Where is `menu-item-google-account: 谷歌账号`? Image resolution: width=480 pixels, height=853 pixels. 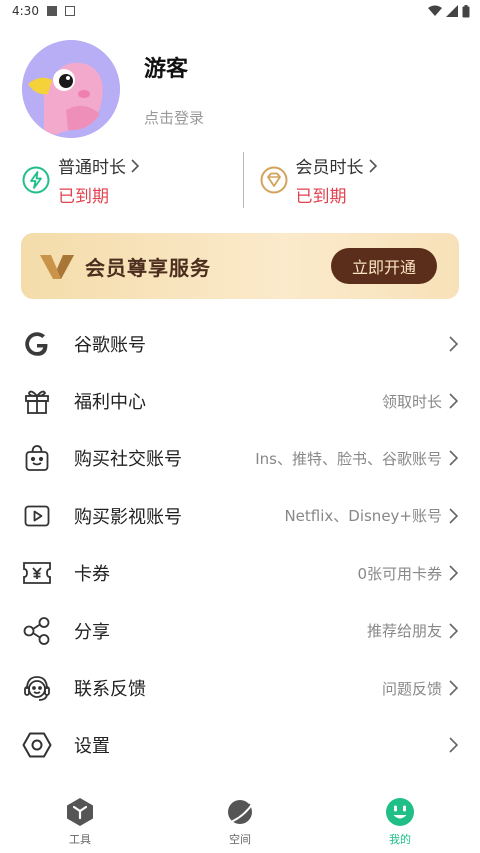 menu-item-google-account: 谷歌账号 is located at coordinates (240, 343).